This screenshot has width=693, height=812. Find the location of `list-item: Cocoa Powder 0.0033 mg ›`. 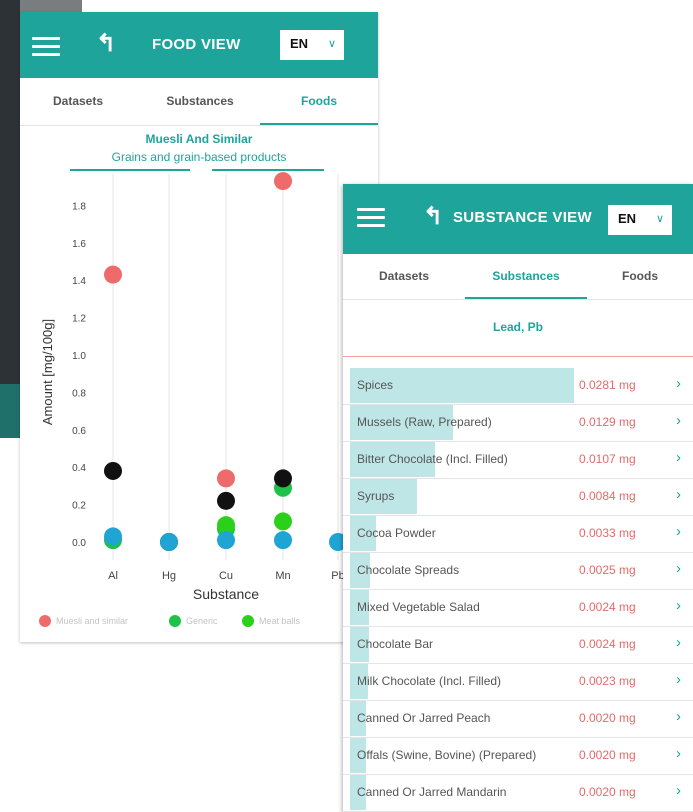

list-item: Cocoa Powder 0.0033 mg › is located at coordinates (518, 534).